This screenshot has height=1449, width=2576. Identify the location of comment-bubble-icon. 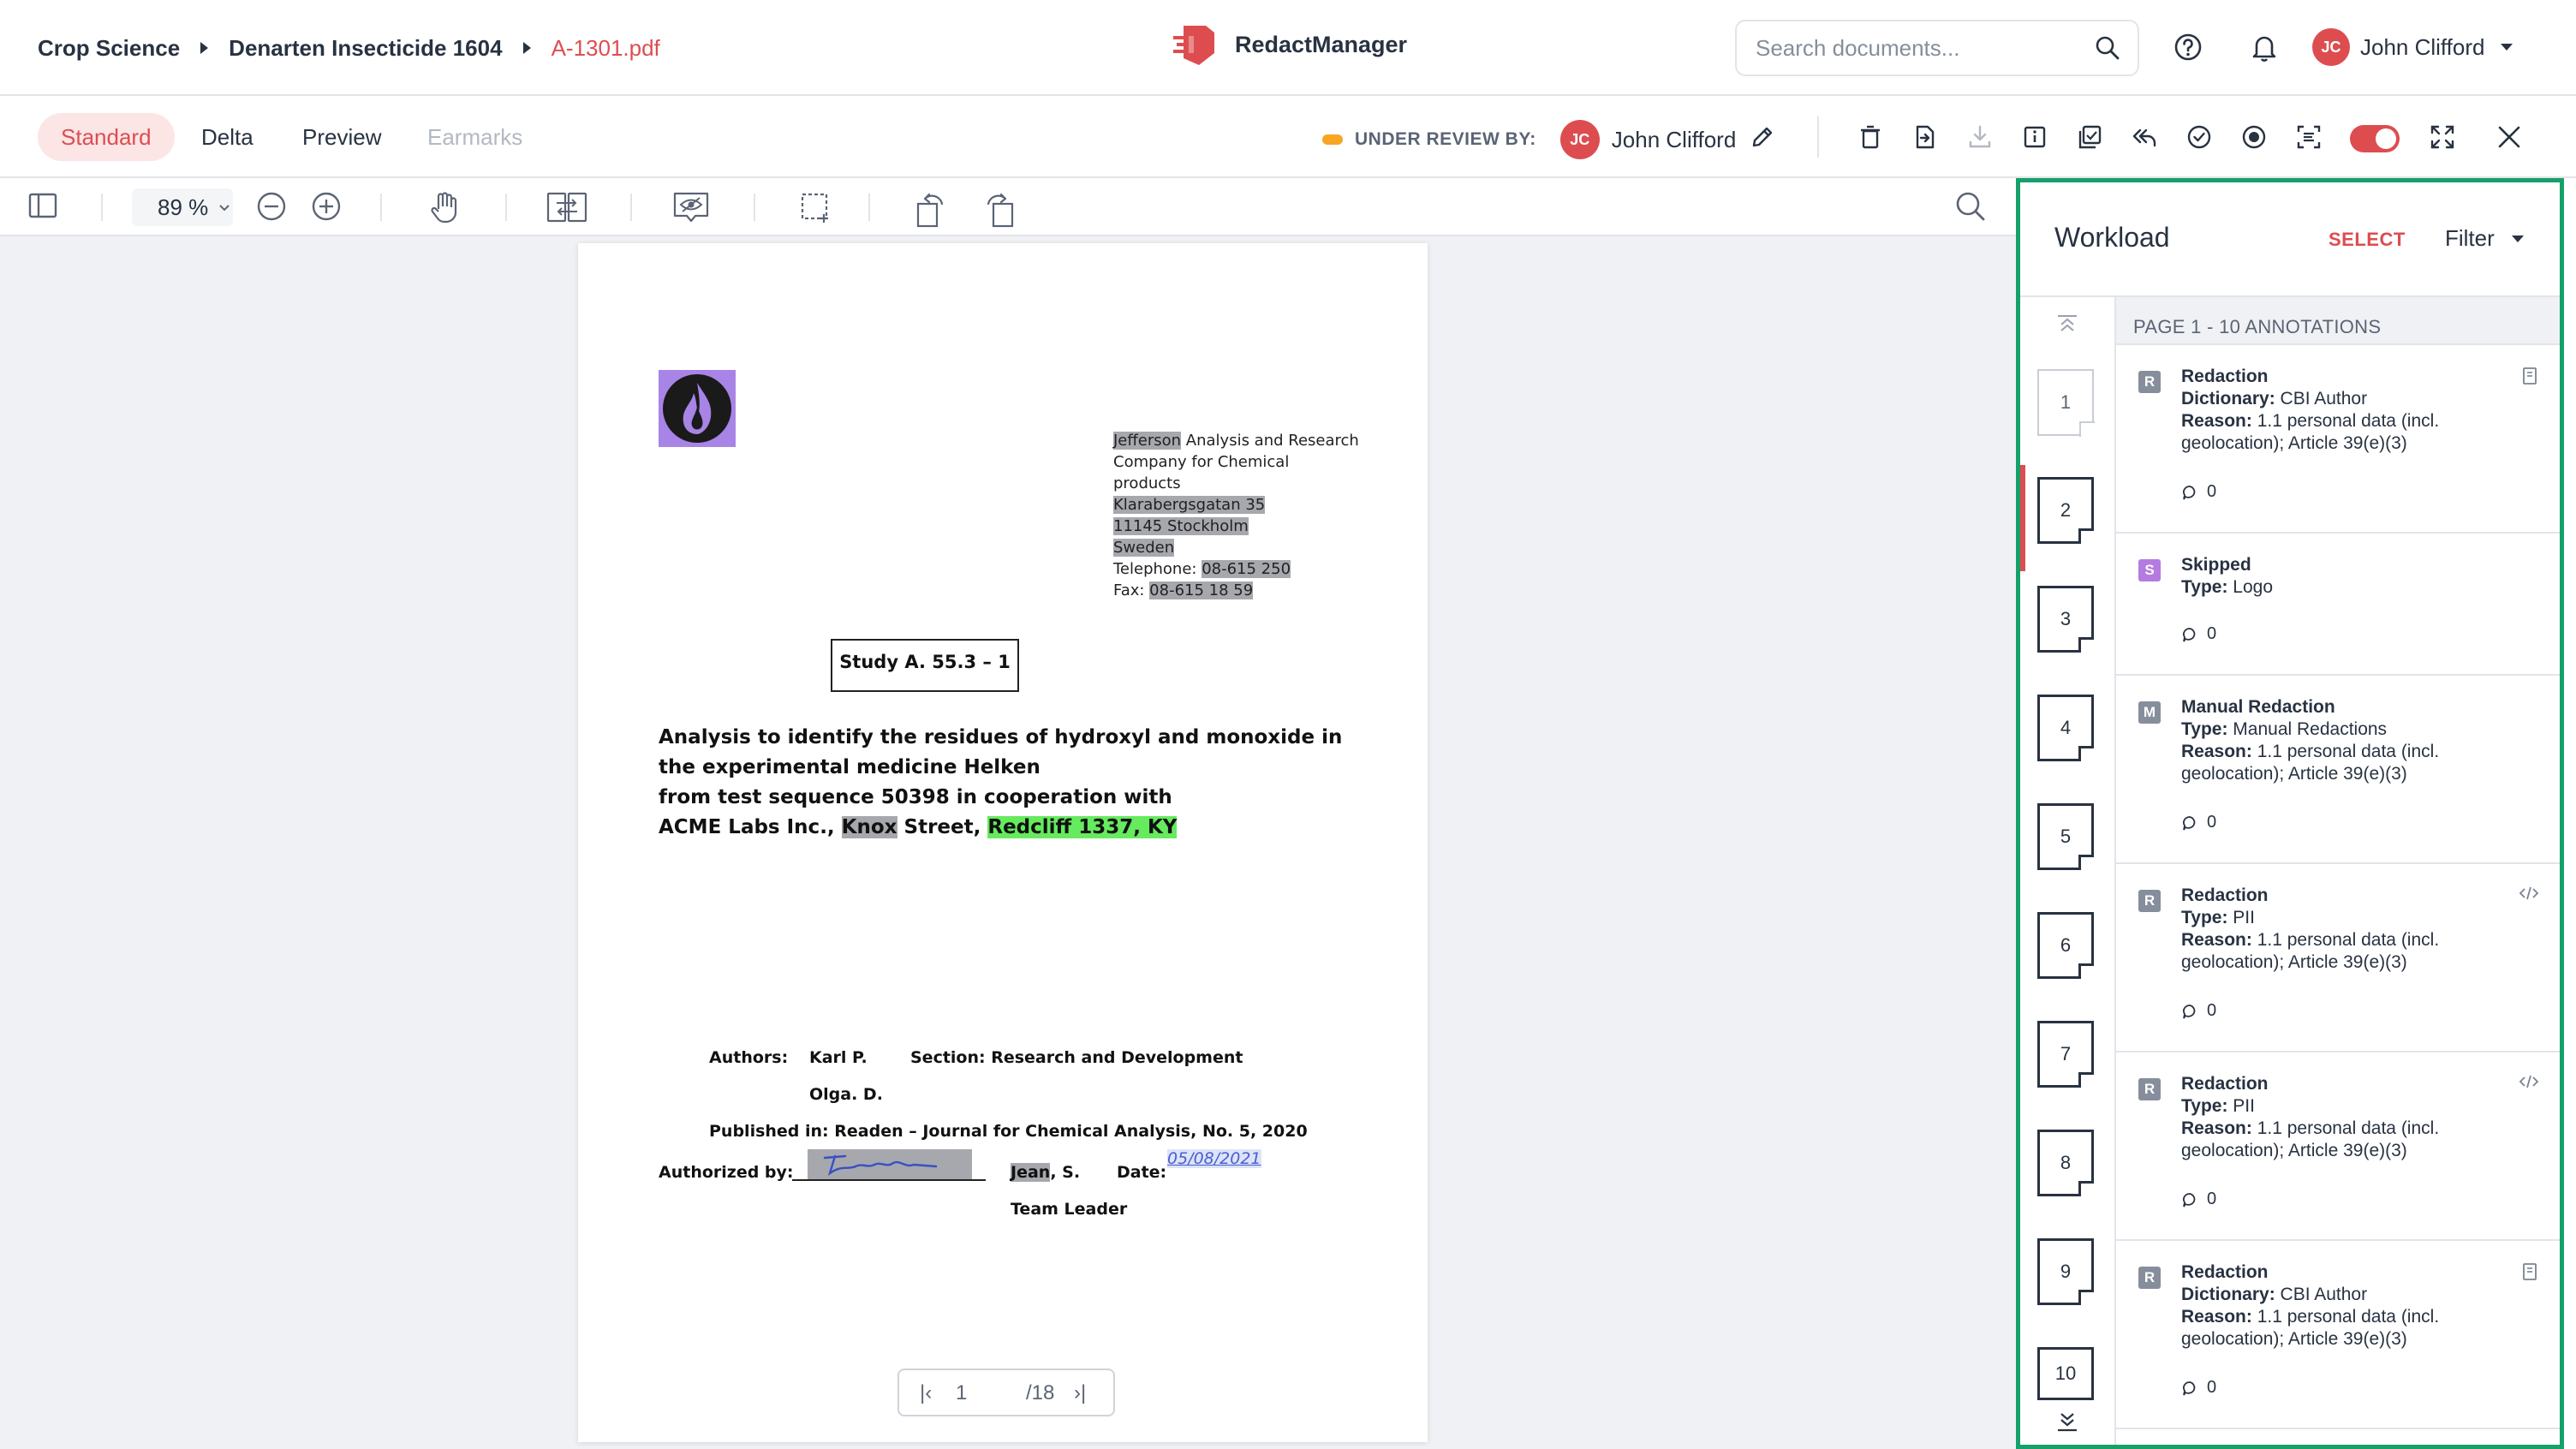
(2189, 822).